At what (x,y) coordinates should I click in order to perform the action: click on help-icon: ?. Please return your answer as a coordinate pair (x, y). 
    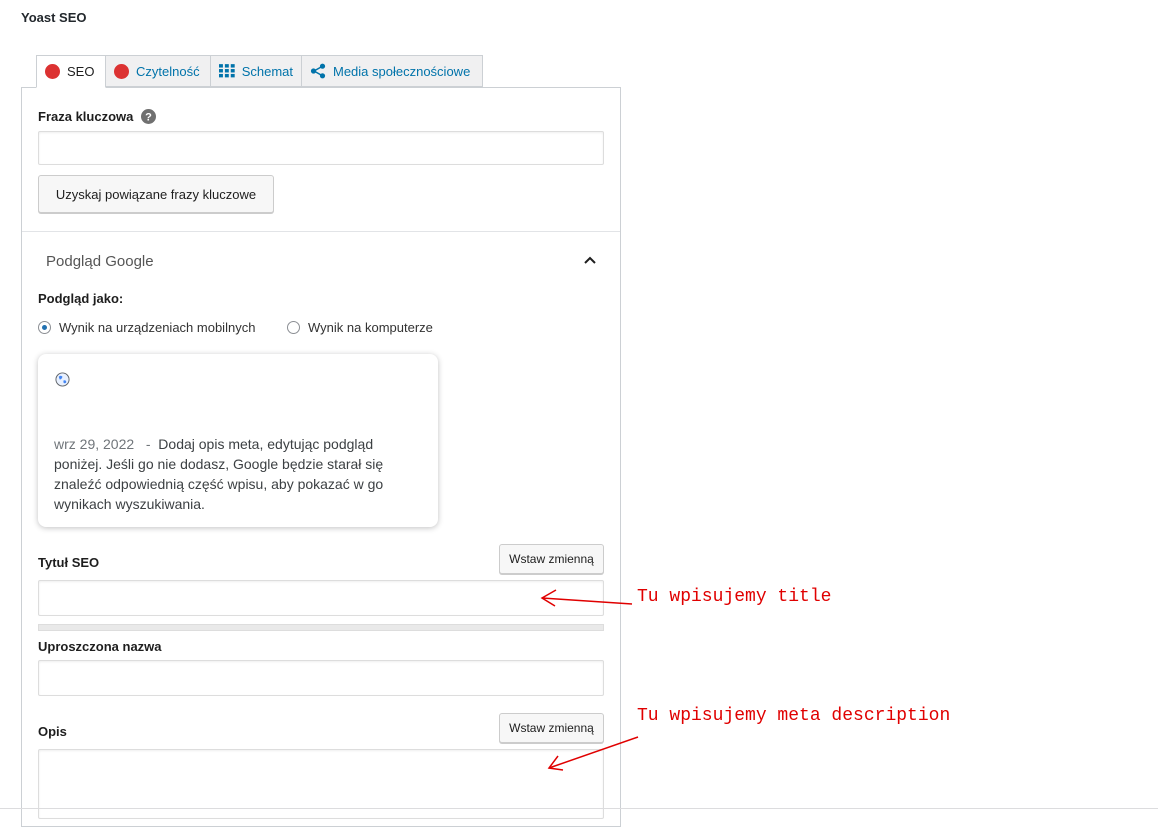
    Looking at the image, I should click on (149, 116).